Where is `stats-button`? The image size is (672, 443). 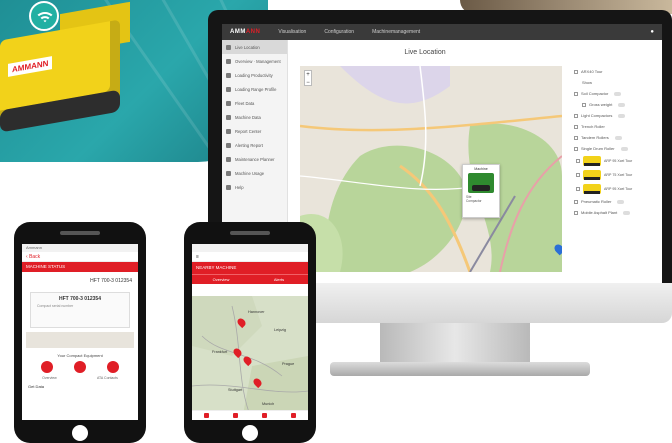
stats-button is located at coordinates (79, 367).